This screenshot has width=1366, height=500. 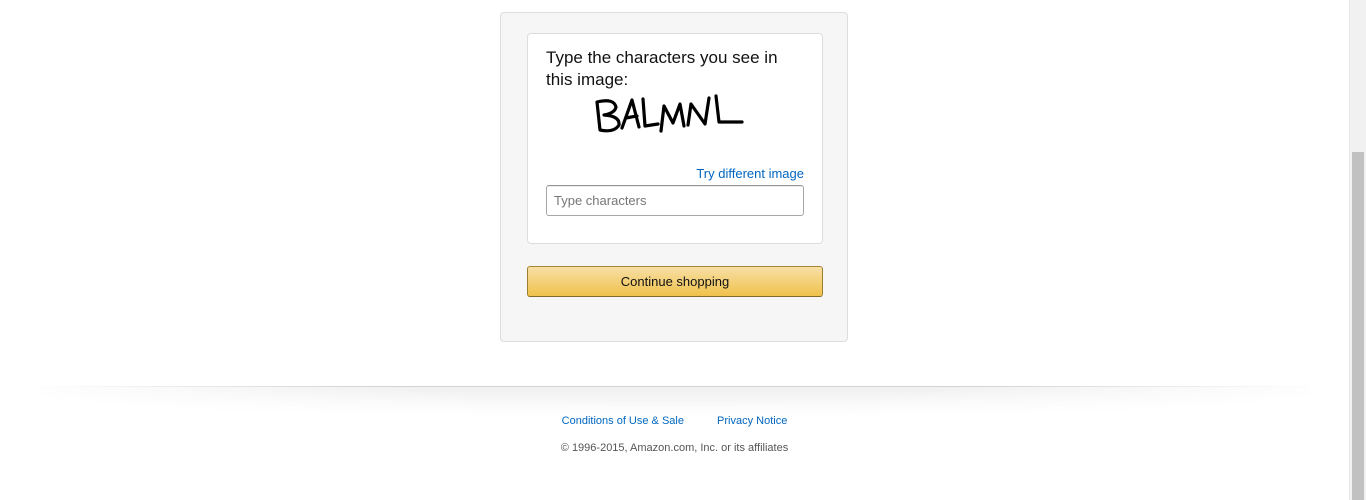 I want to click on conditions-of-use-link: Conditions of Use & Sale, so click(x=623, y=421).